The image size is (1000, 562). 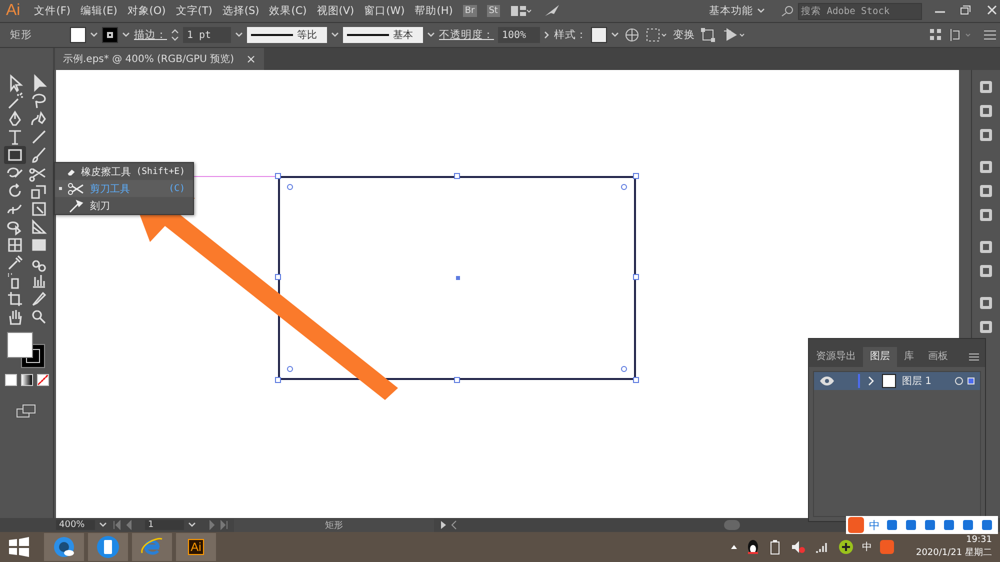 What do you see at coordinates (194, 11) in the screenshot?
I see `menu-item: 文字(T)` at bounding box center [194, 11].